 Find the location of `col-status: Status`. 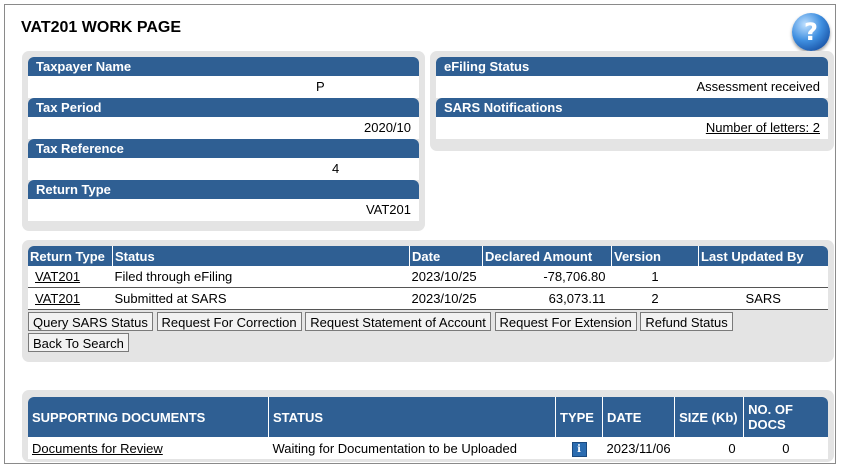

col-status: Status is located at coordinates (261, 256).